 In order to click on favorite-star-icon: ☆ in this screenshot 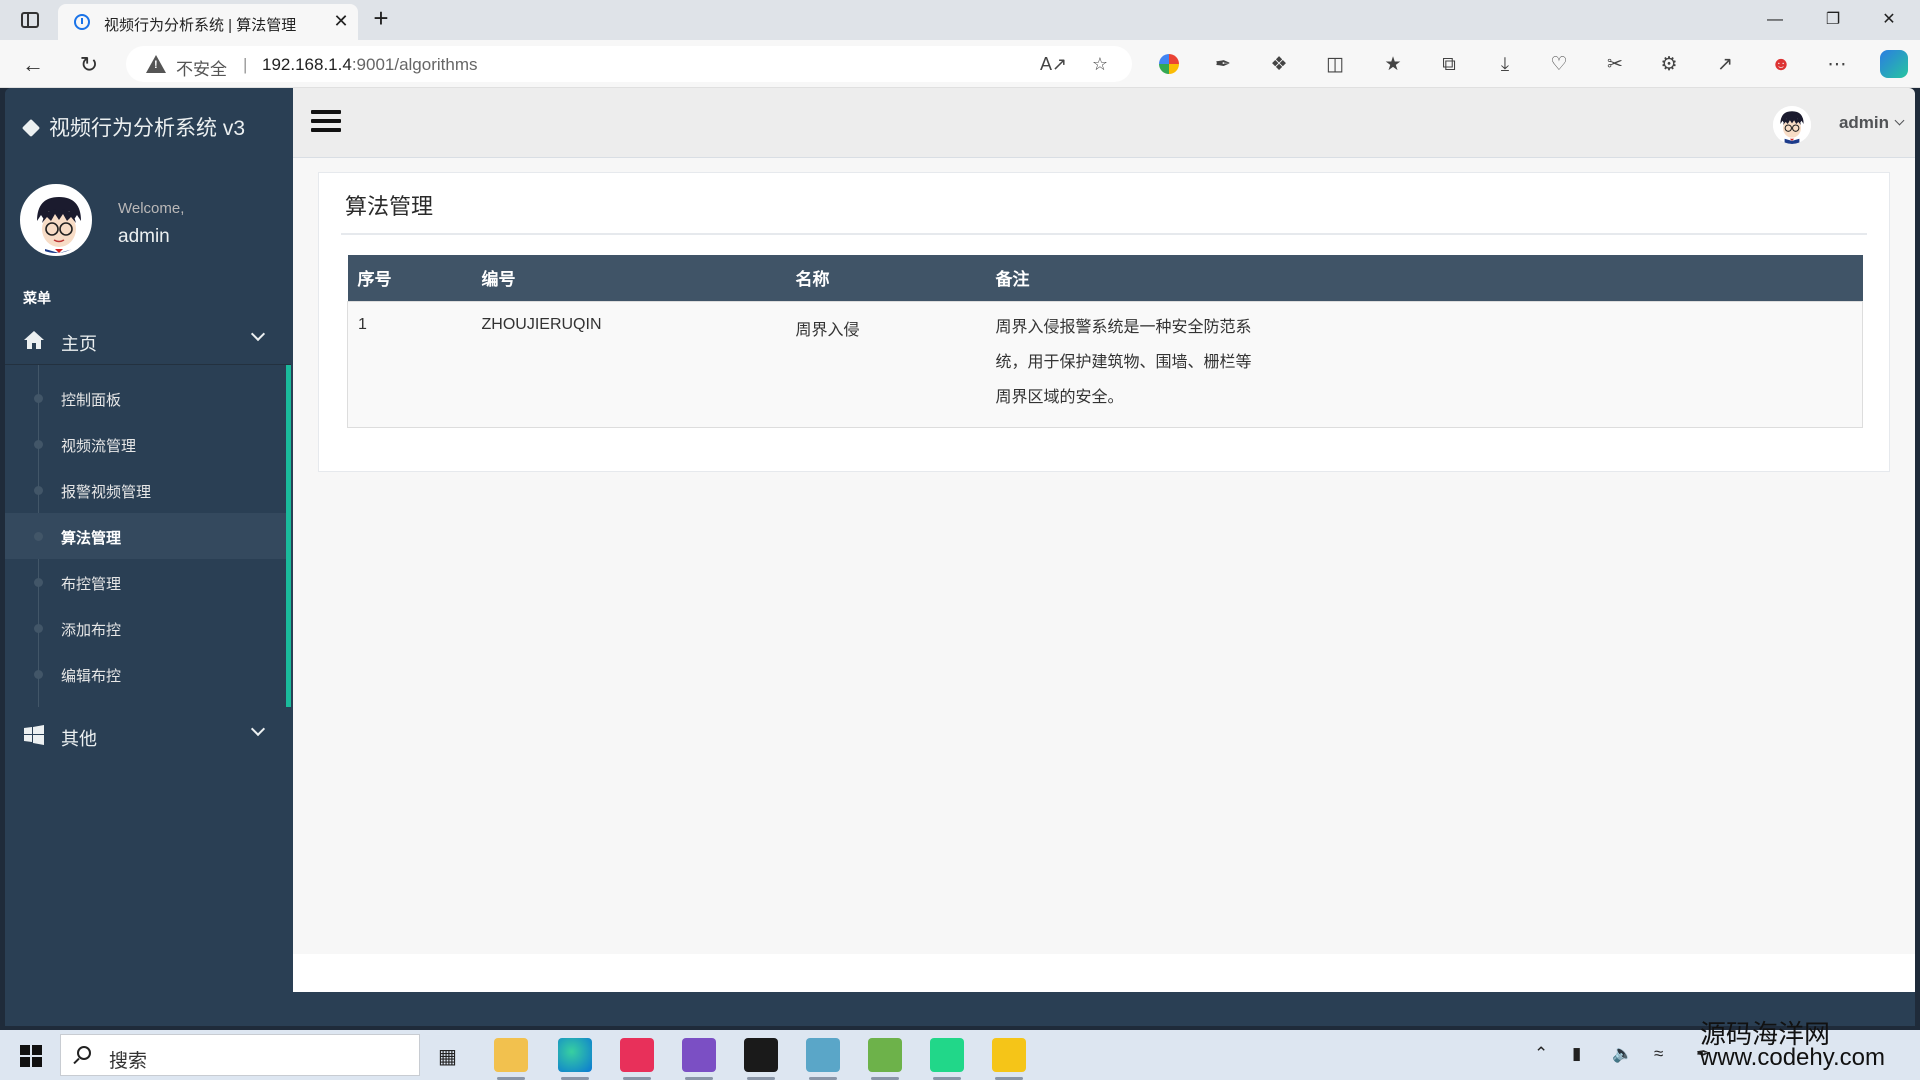, I will do `click(1100, 64)`.